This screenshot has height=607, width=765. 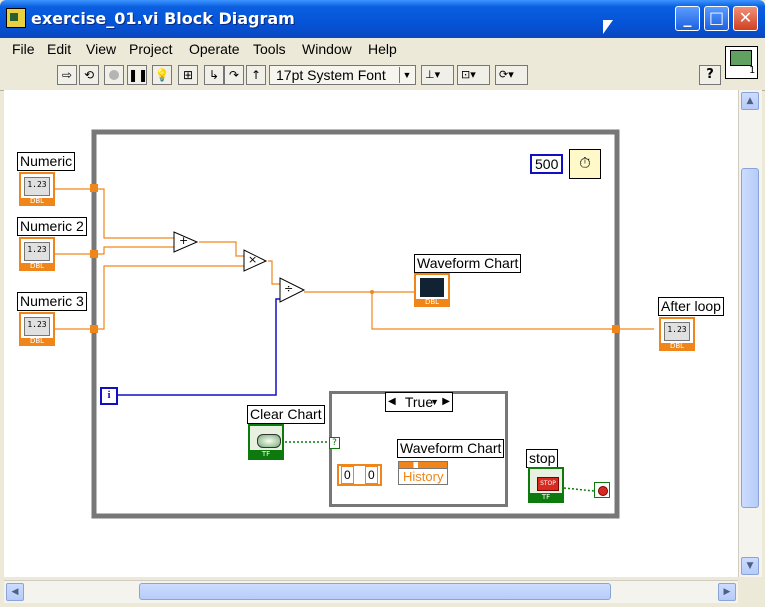 I want to click on case-selector-value: True, so click(x=419, y=402).